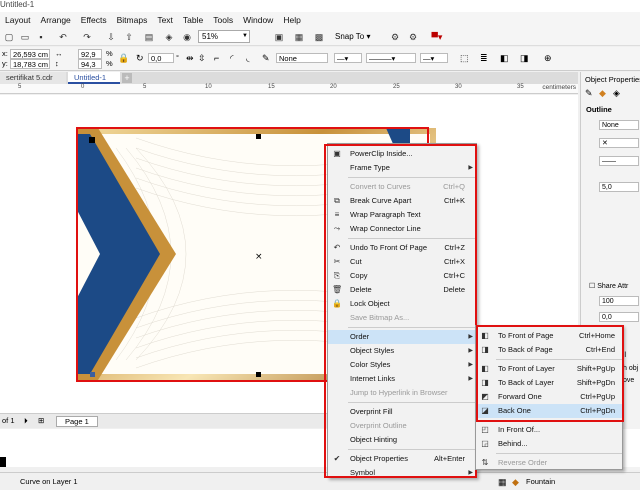 Image resolution: width=640 pixels, height=490 pixels. I want to click on x-label: x:, so click(5, 53).